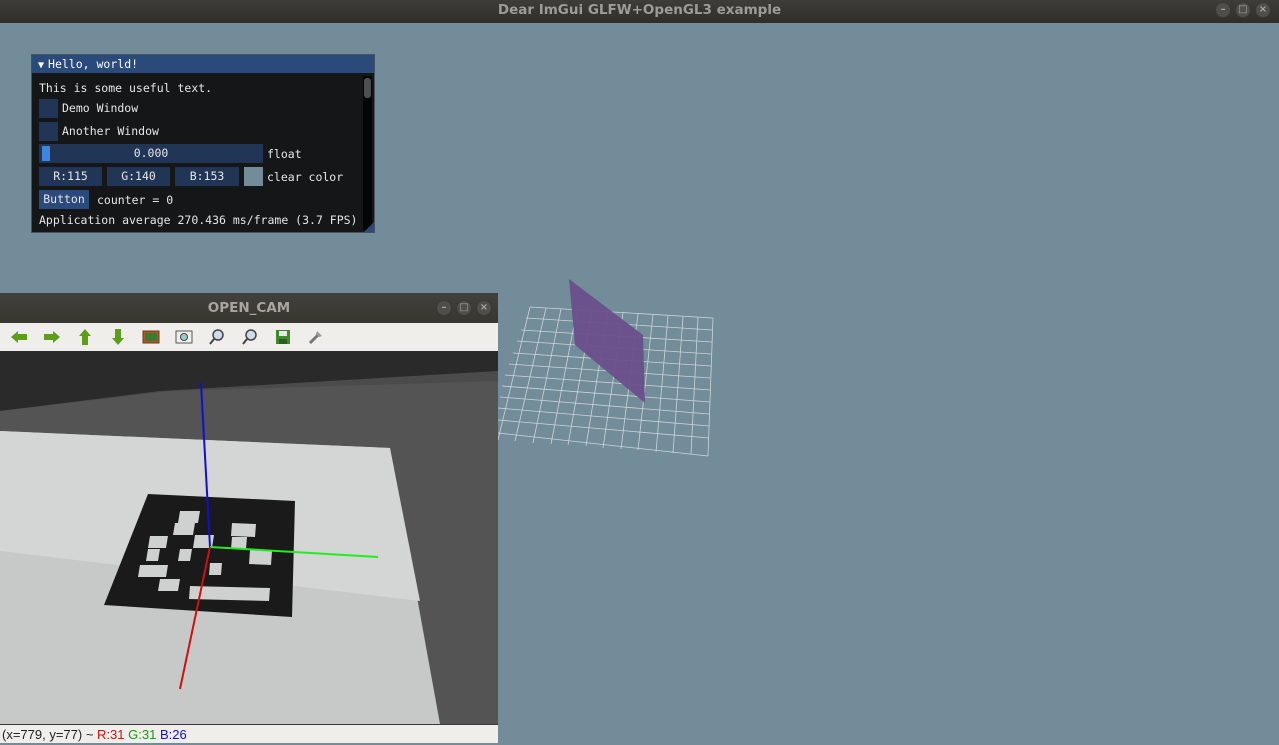 The width and height of the screenshot is (1279, 745). I want to click on demo-window-checkbox-row: Demo Window, so click(88, 108).